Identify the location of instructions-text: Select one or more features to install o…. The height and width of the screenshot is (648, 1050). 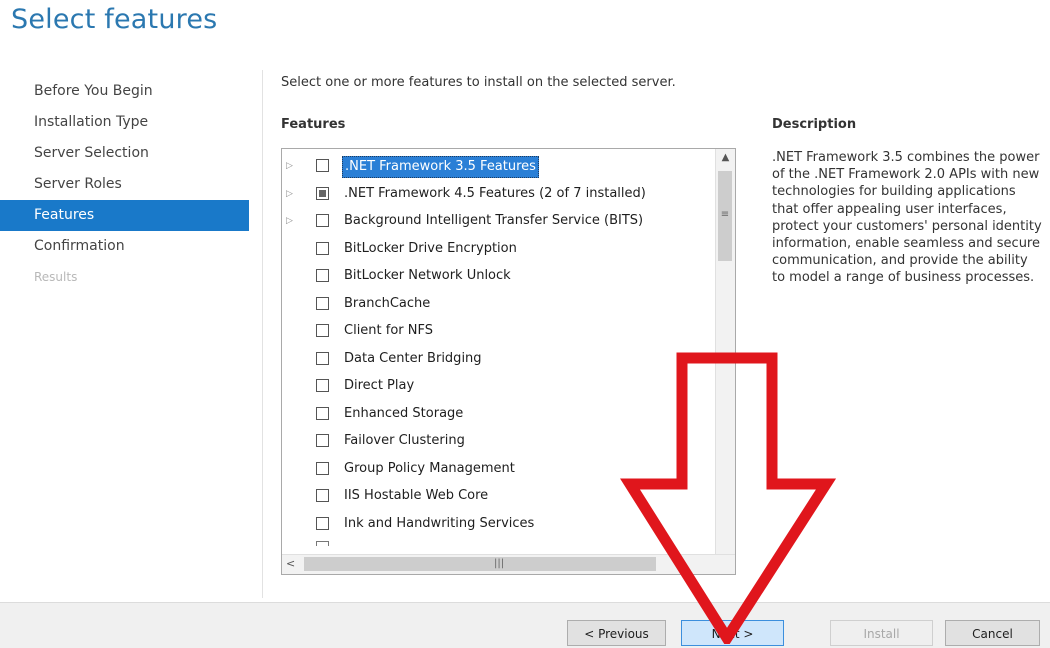
(478, 82).